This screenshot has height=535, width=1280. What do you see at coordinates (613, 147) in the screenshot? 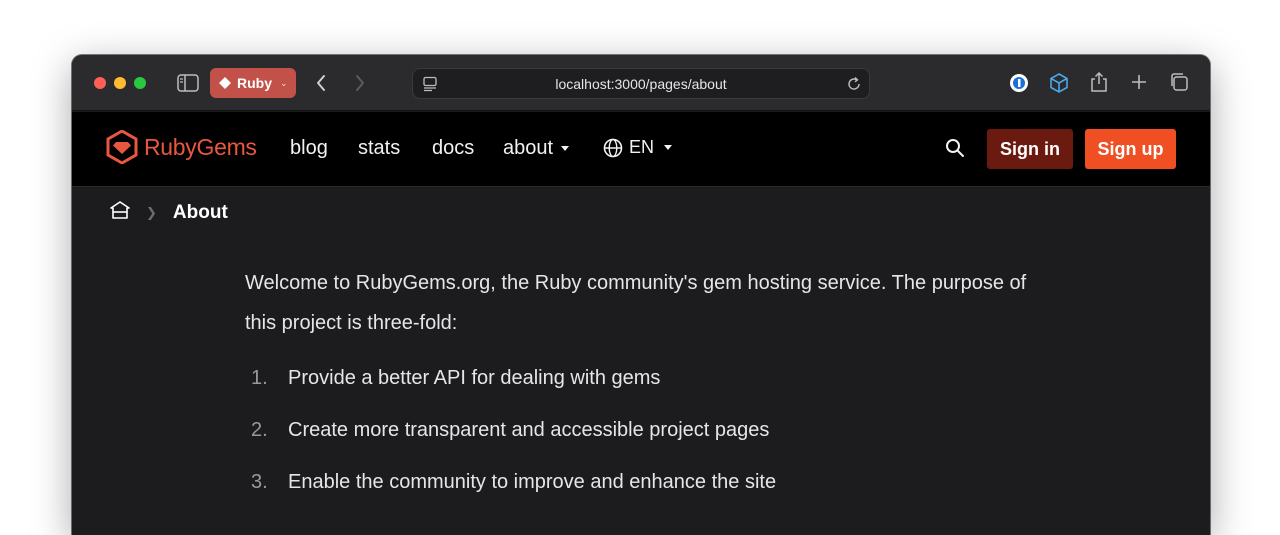
I see `globe-icon` at bounding box center [613, 147].